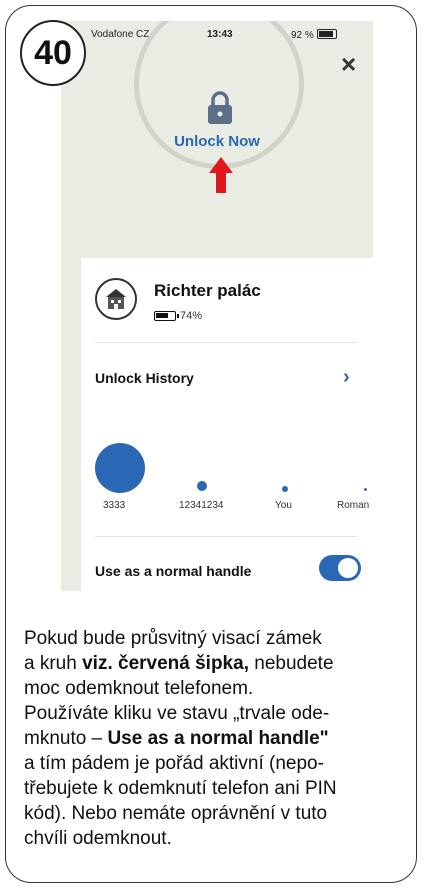  I want to click on instruction-line: a kruh viz. červená šipka, nebudete, so click(220, 663).